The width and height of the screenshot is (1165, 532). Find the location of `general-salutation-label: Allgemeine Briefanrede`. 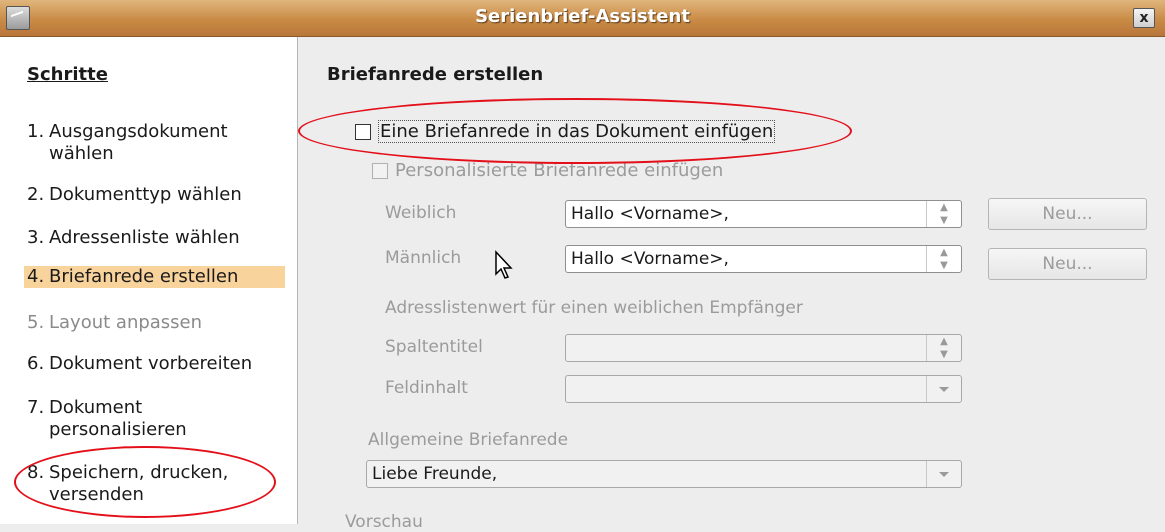

general-salutation-label: Allgemeine Briefanrede is located at coordinates (468, 440).